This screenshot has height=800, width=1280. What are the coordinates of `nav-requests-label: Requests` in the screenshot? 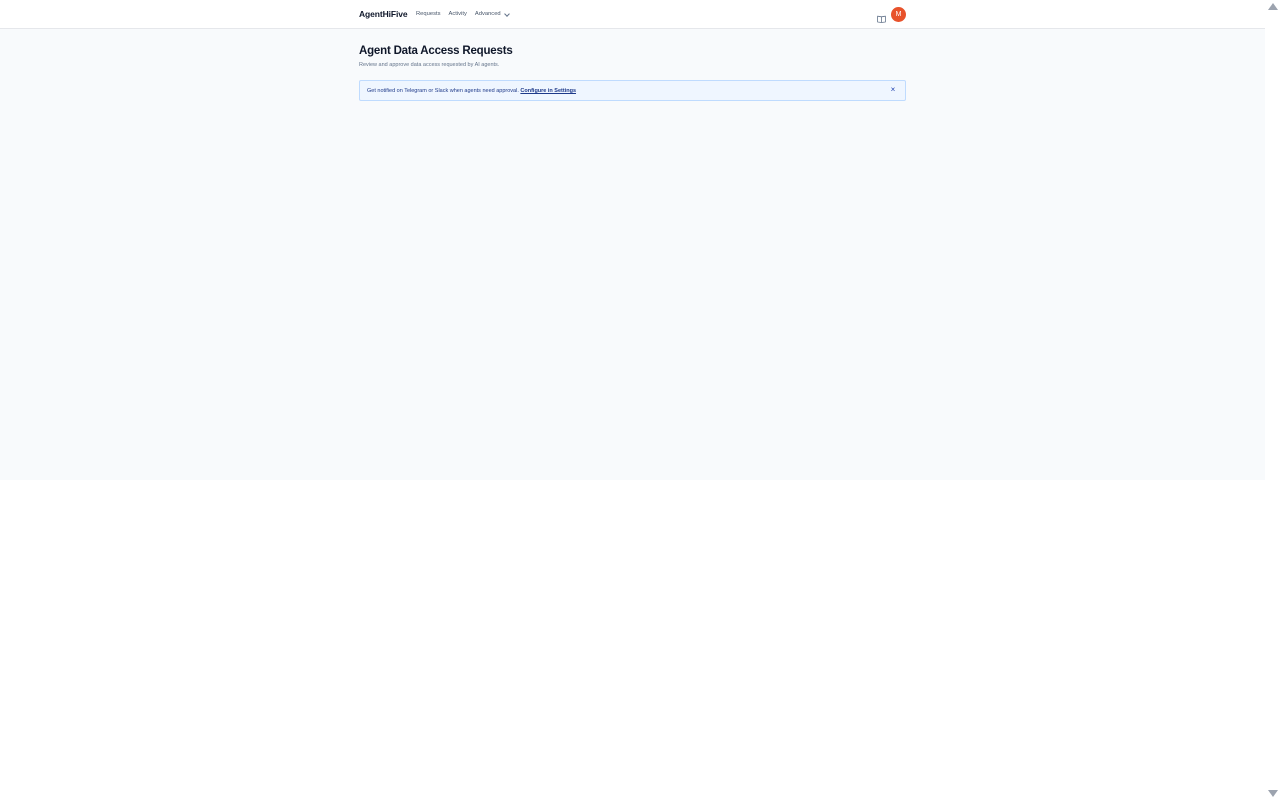 It's located at (428, 14).